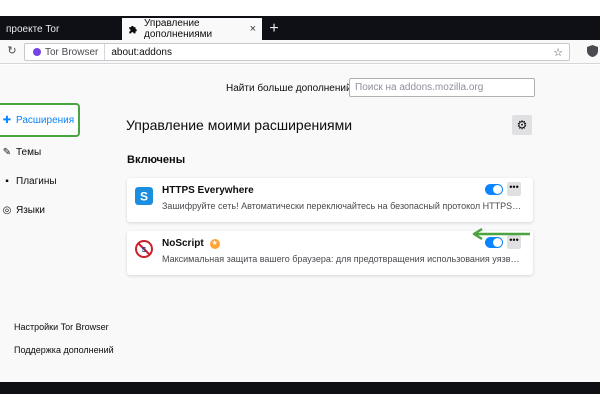  What do you see at coordinates (289, 88) in the screenshot?
I see `find-more-label: Найти больше дополнений` at bounding box center [289, 88].